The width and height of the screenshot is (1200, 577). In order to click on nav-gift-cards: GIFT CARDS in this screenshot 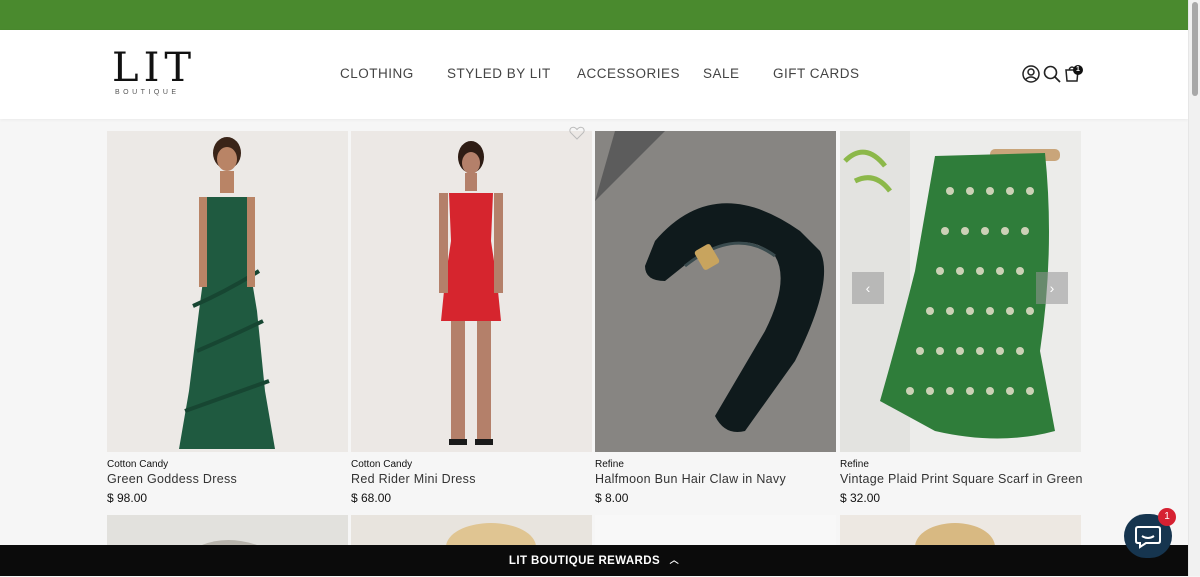, I will do `click(816, 73)`.